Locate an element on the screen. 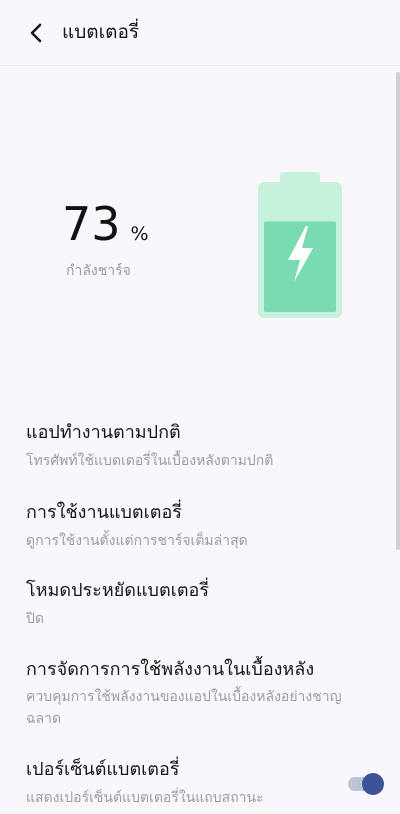  battery-percentage-value: 73 is located at coordinates (91, 224).